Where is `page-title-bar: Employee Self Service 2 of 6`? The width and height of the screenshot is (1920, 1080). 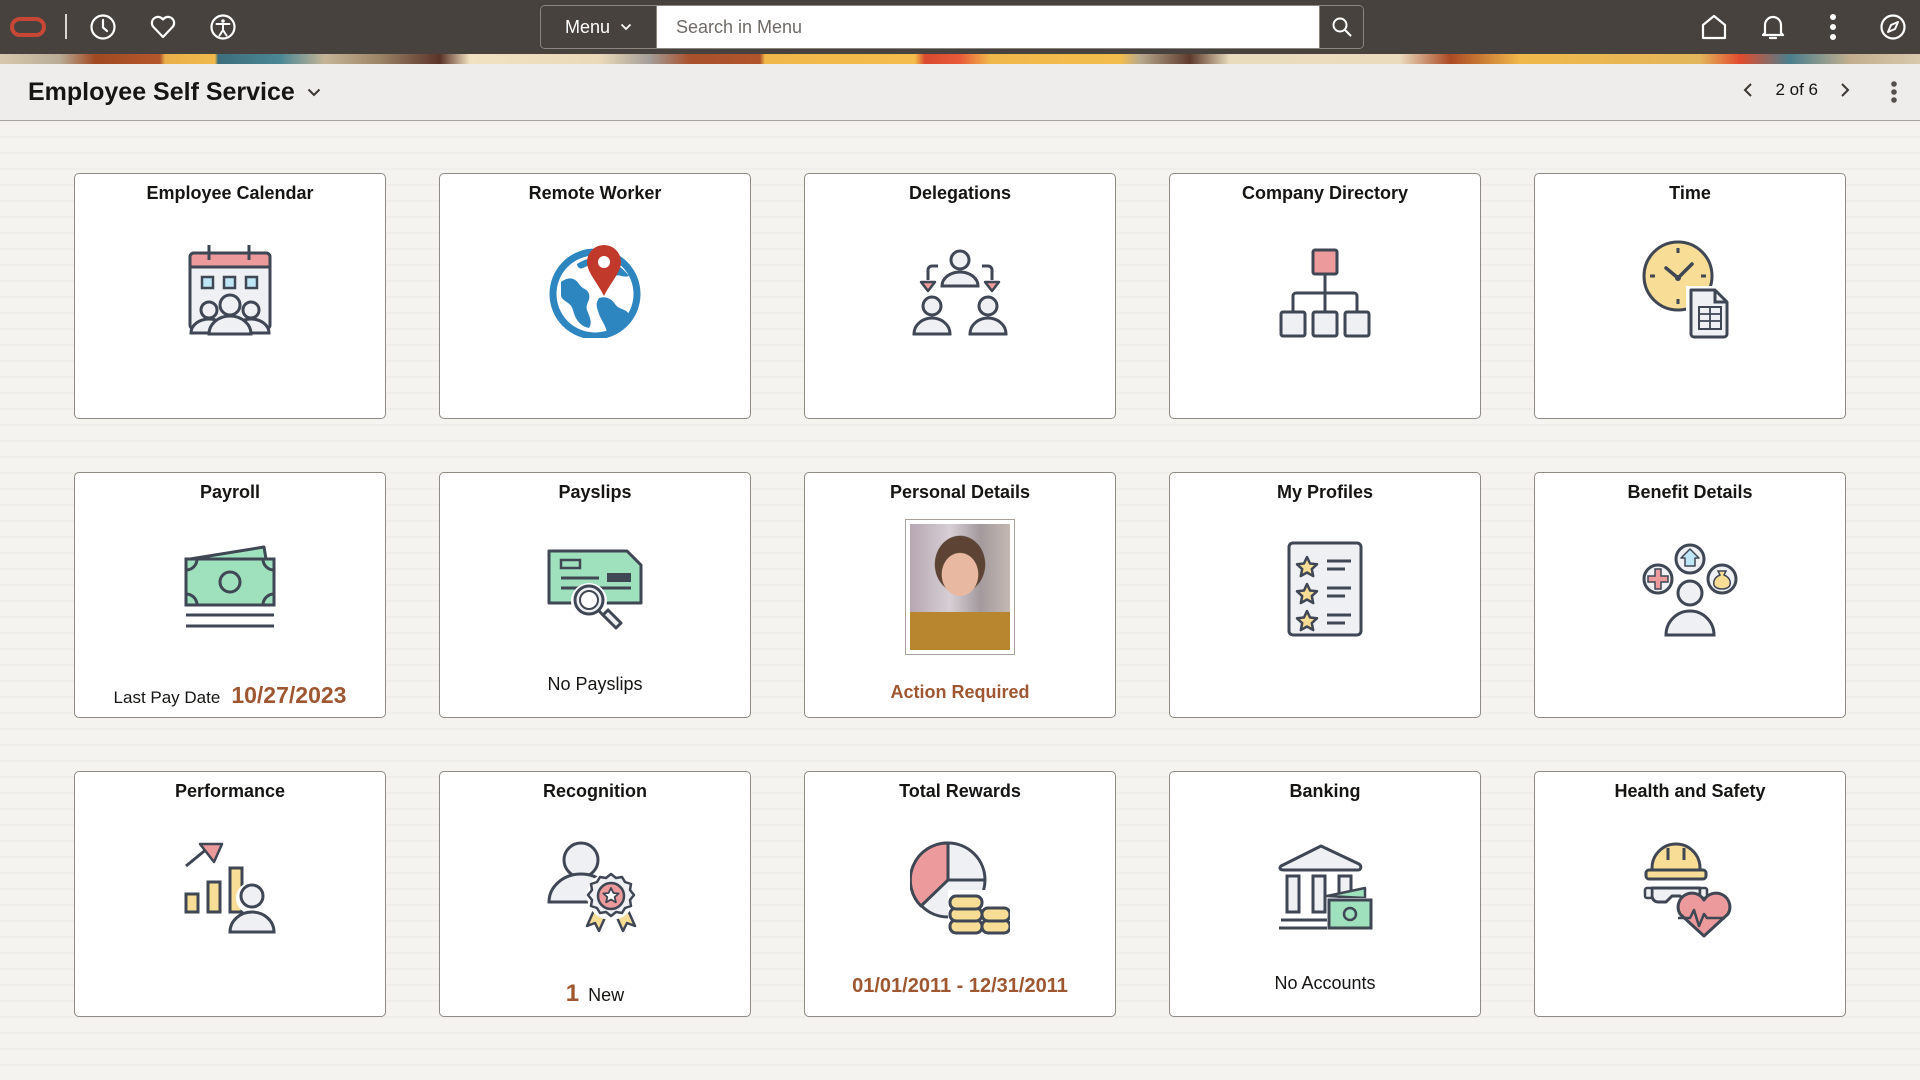
page-title-bar: Employee Self Service 2 of 6 is located at coordinates (960, 92).